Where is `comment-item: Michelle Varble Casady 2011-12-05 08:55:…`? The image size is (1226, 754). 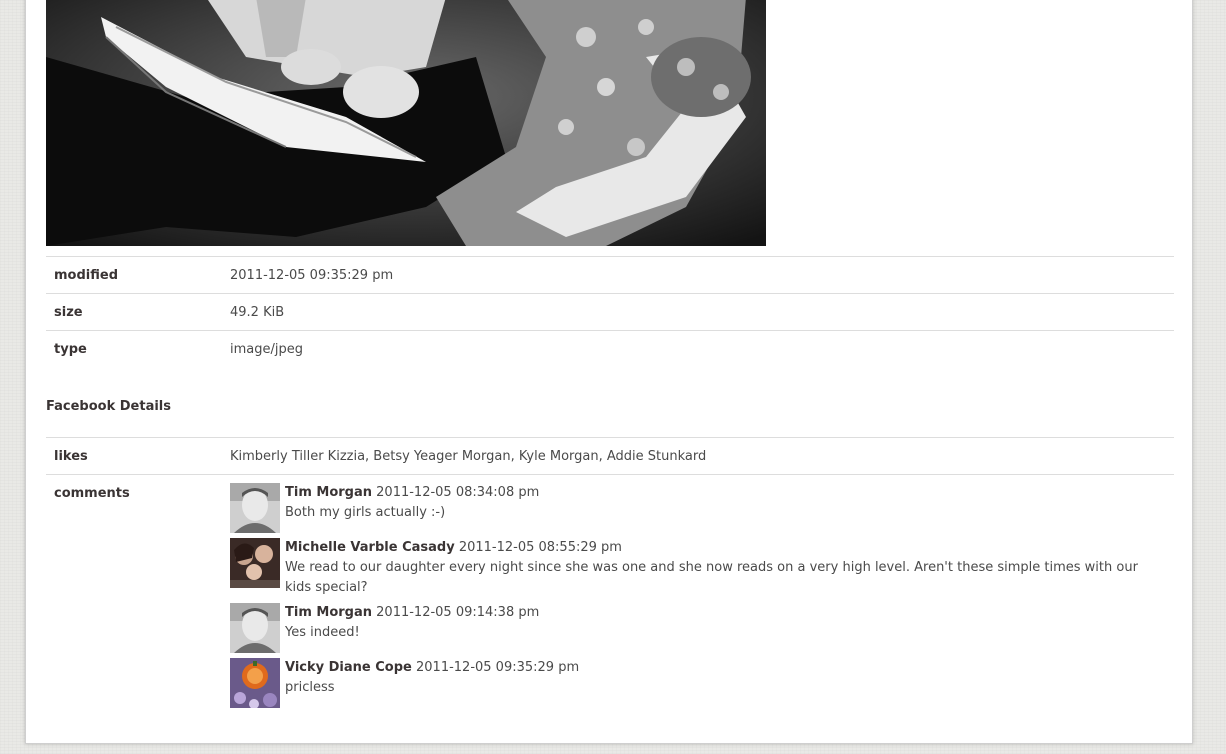
comment-item: Michelle Varble Casady 2011-12-05 08:55:… is located at coordinates (702, 568).